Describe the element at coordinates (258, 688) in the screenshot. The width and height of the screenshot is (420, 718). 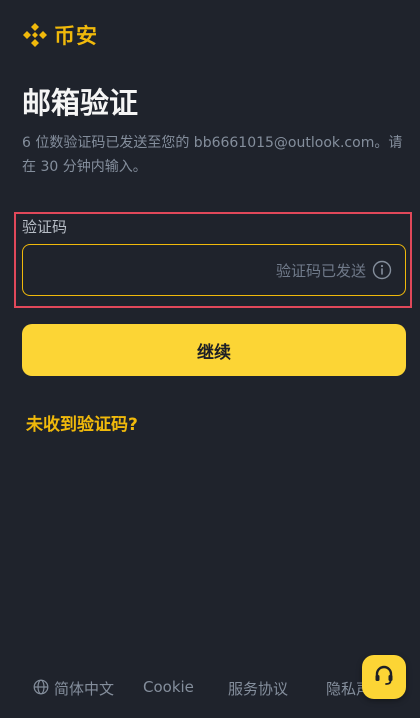
I see `terms-link: 服务协议` at that location.